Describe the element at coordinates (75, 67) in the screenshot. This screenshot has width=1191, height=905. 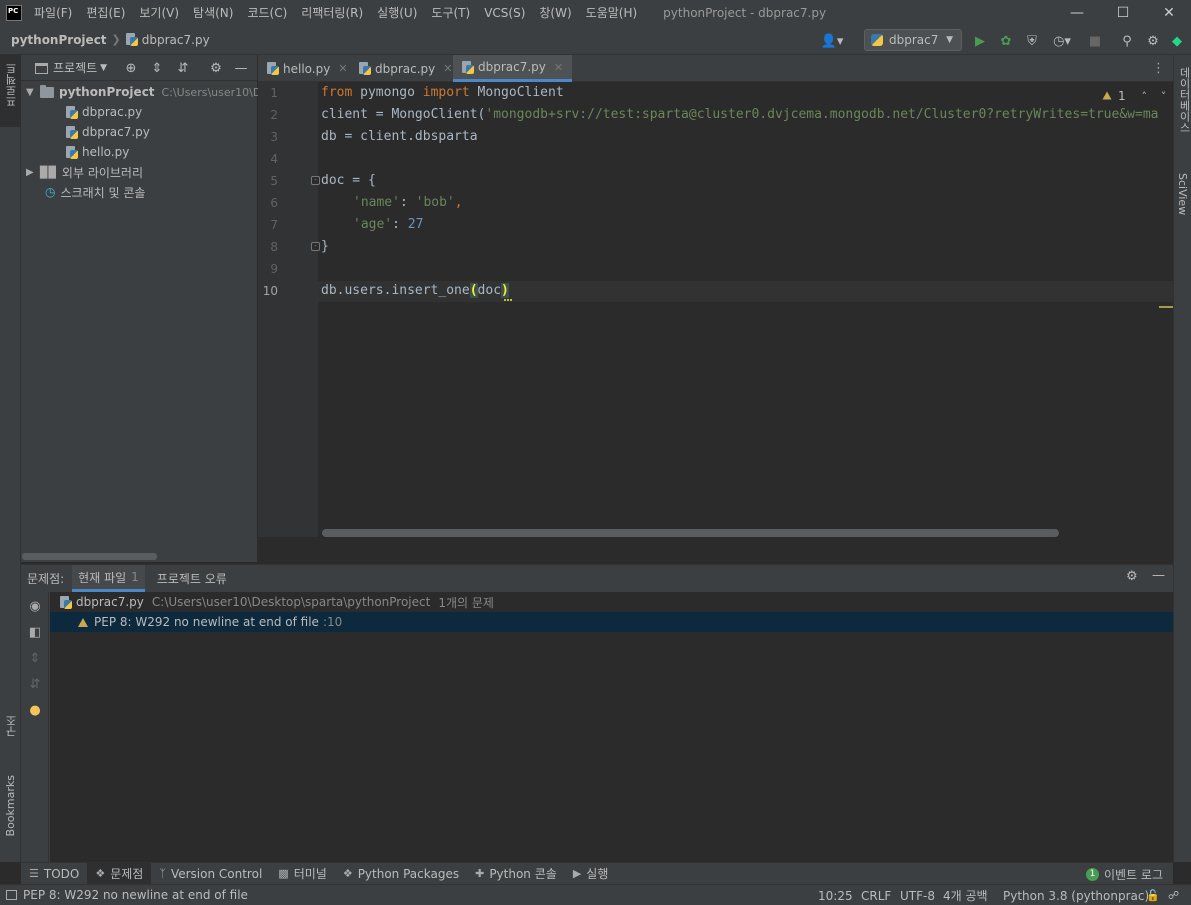
I see `project-panel-title: 프로젝트` at that location.